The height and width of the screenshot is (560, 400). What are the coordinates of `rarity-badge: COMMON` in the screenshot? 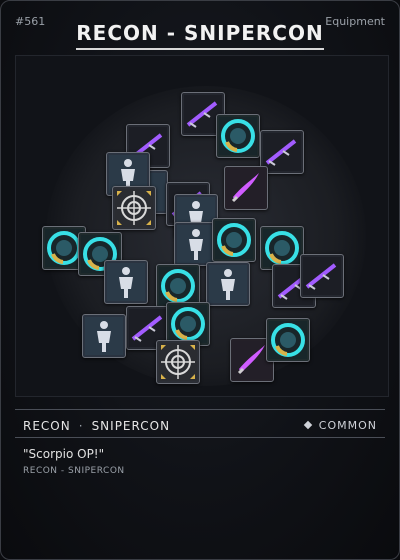 It's located at (340, 425).